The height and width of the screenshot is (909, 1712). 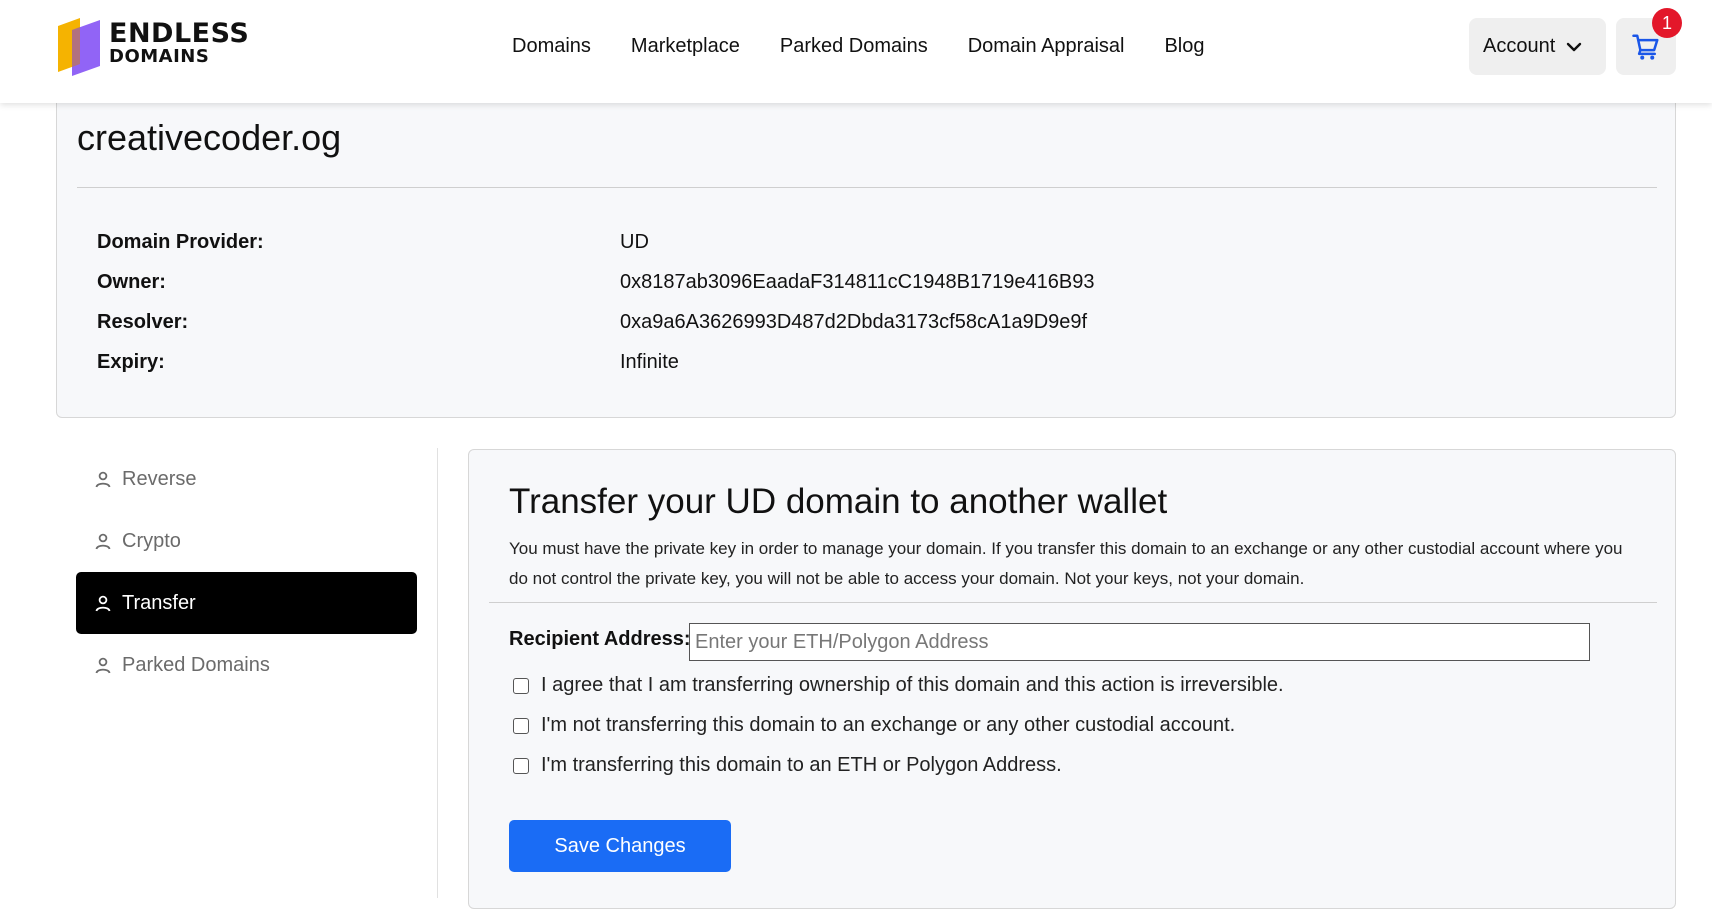 What do you see at coordinates (521, 685) in the screenshot?
I see `agree-irreversible-checkbox` at bounding box center [521, 685].